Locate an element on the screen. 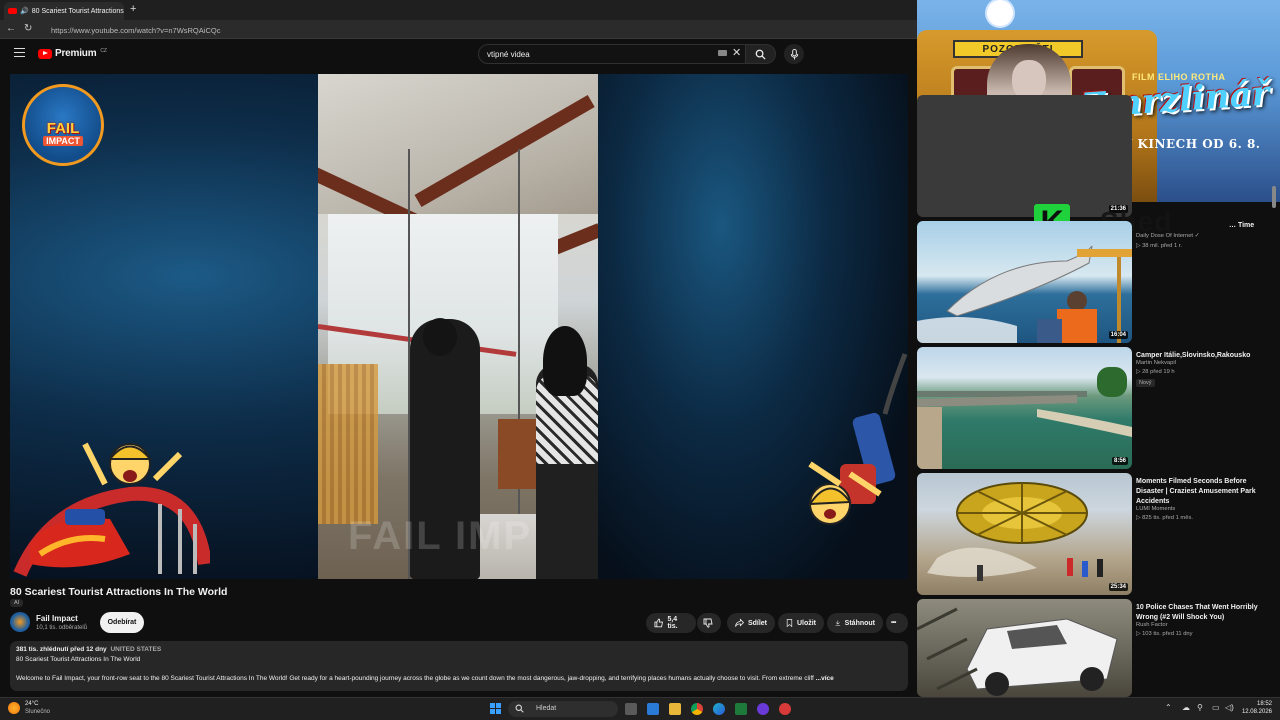  subscriber-count: 10,1 tis. odběratelů is located at coordinates (62, 628).